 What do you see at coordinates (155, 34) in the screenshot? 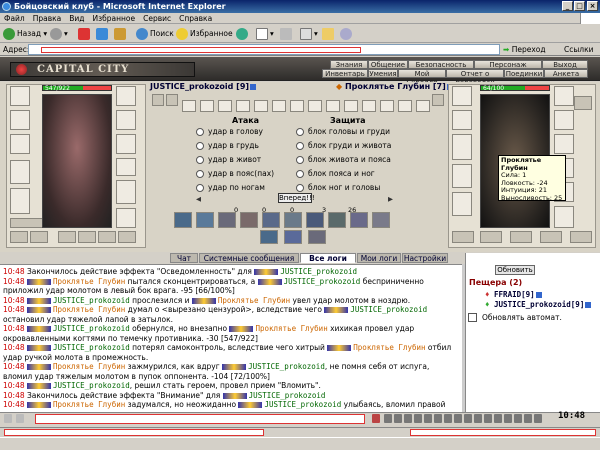
I see `search-button: Поиск` at bounding box center [155, 34].